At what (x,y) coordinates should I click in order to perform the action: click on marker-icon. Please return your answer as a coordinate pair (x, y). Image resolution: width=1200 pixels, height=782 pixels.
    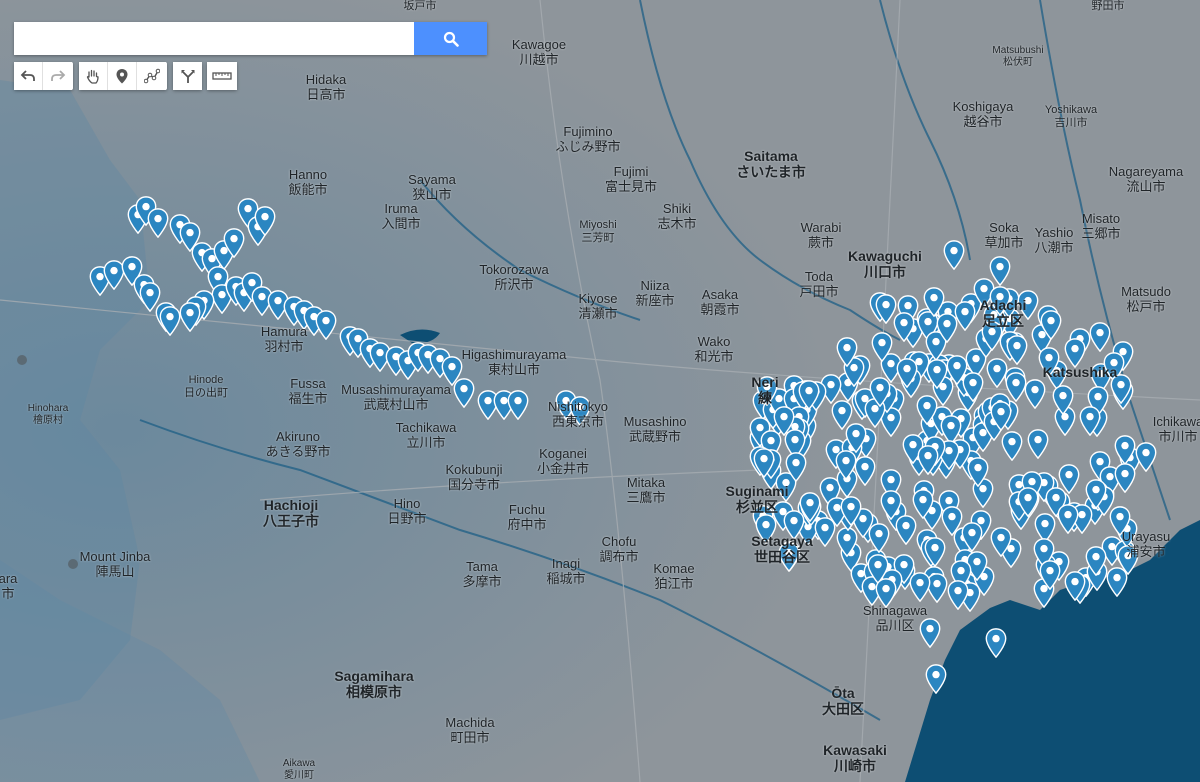
    Looking at the image, I should click on (122, 76).